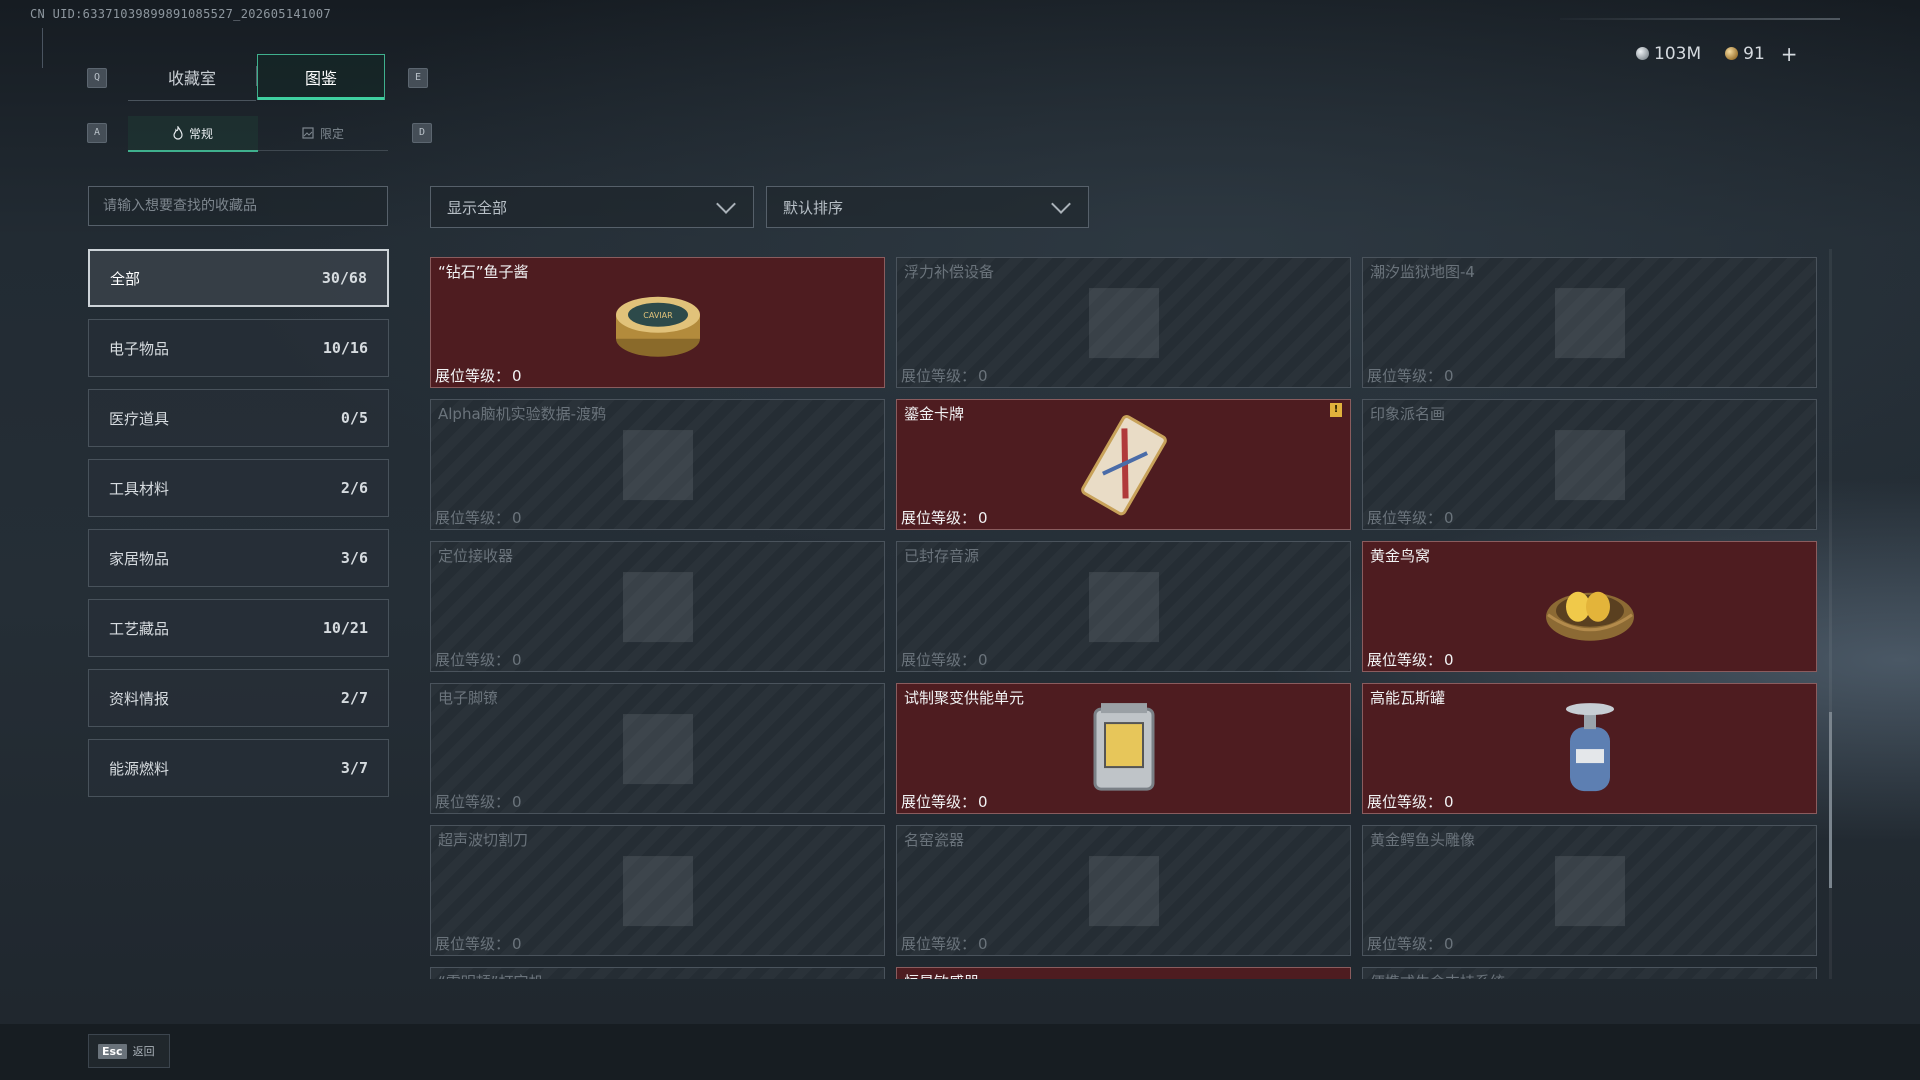  Describe the element at coordinates (658, 893) in the screenshot. I see `cutter-knife-icon` at that location.